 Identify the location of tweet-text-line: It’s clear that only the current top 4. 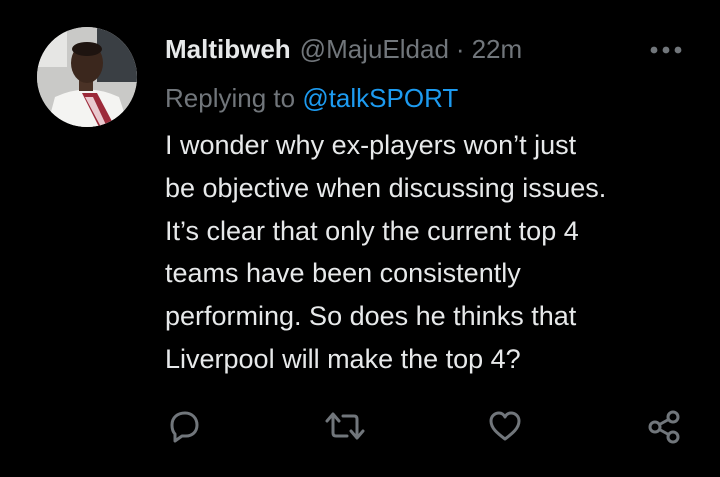
(372, 230).